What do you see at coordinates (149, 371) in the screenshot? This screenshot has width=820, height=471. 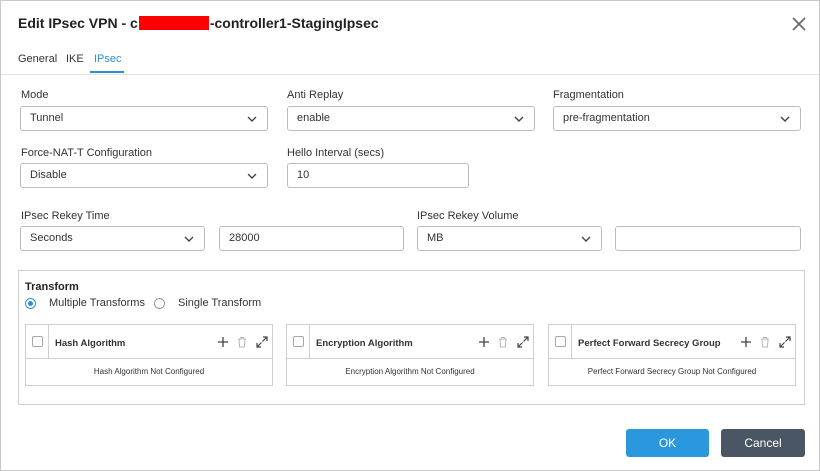 I see `empty-state: Hash Algorithm Not Configured` at bounding box center [149, 371].